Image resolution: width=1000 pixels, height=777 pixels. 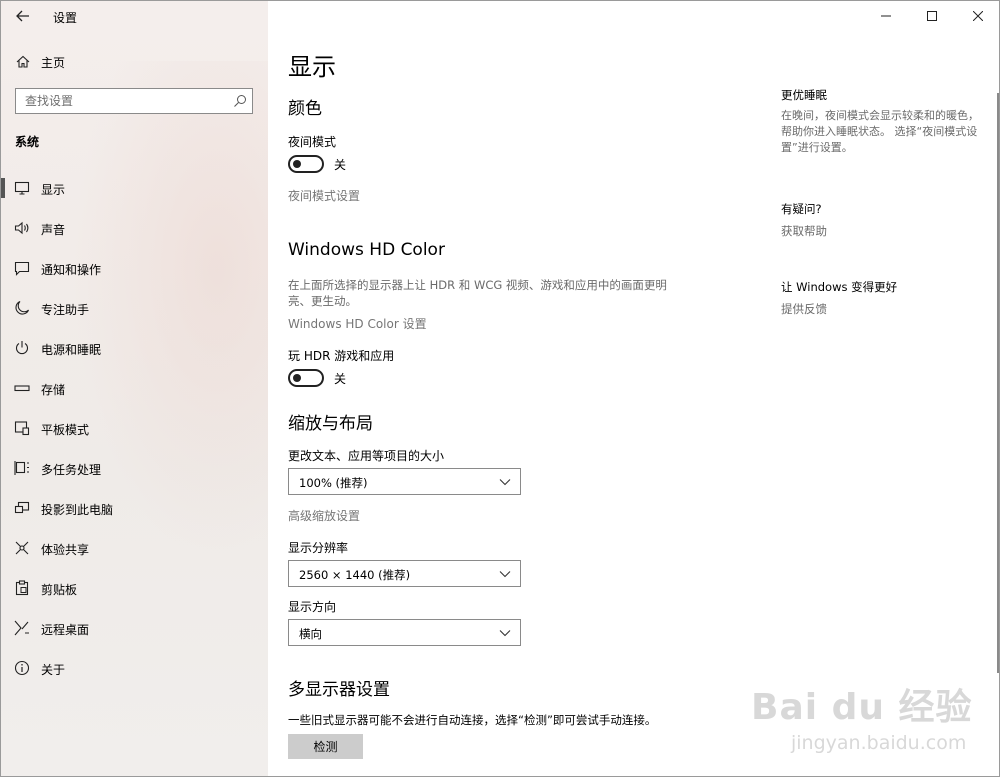 I want to click on get-help-link: 获取帮助, so click(x=804, y=231).